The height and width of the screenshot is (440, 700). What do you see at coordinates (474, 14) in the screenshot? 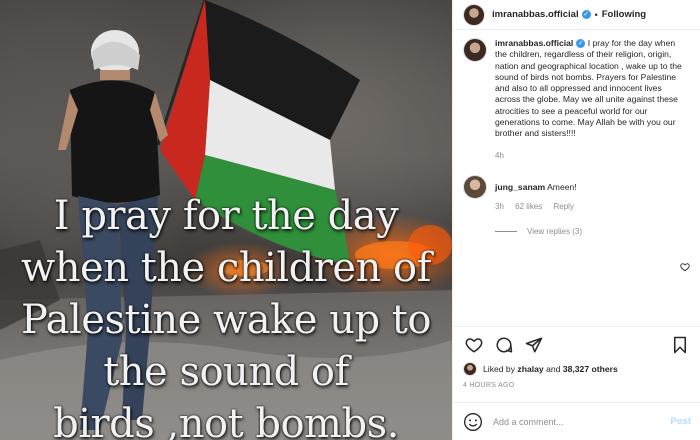
I see `author-avatar` at bounding box center [474, 14].